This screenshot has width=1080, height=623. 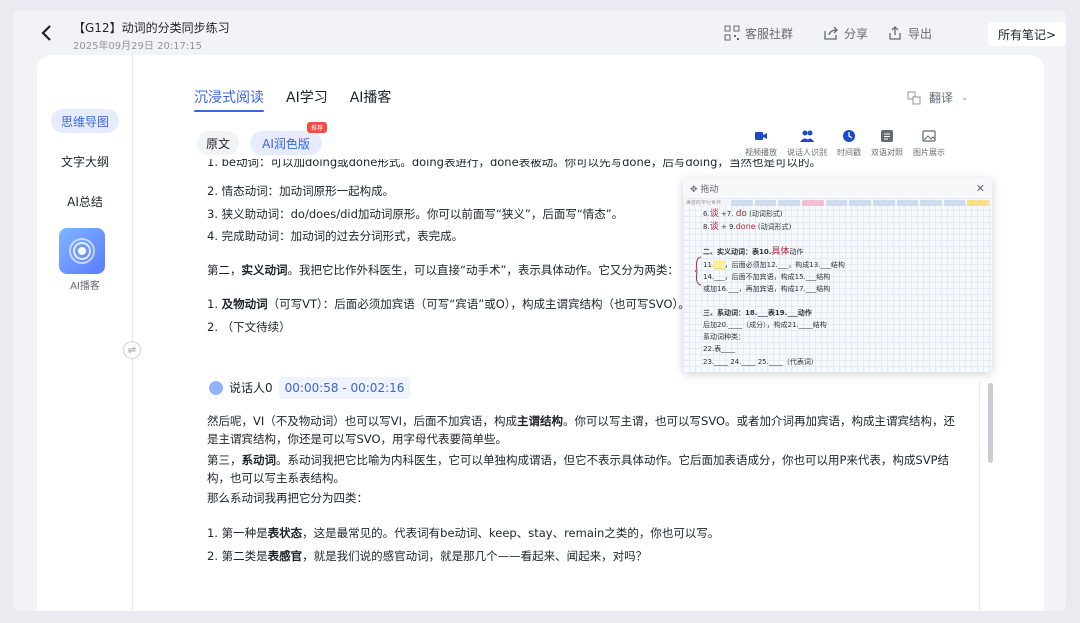 What do you see at coordinates (767, 289) in the screenshot?
I see `notes-line: 或加16.___，再加宾语，构成17.___结构` at bounding box center [767, 289].